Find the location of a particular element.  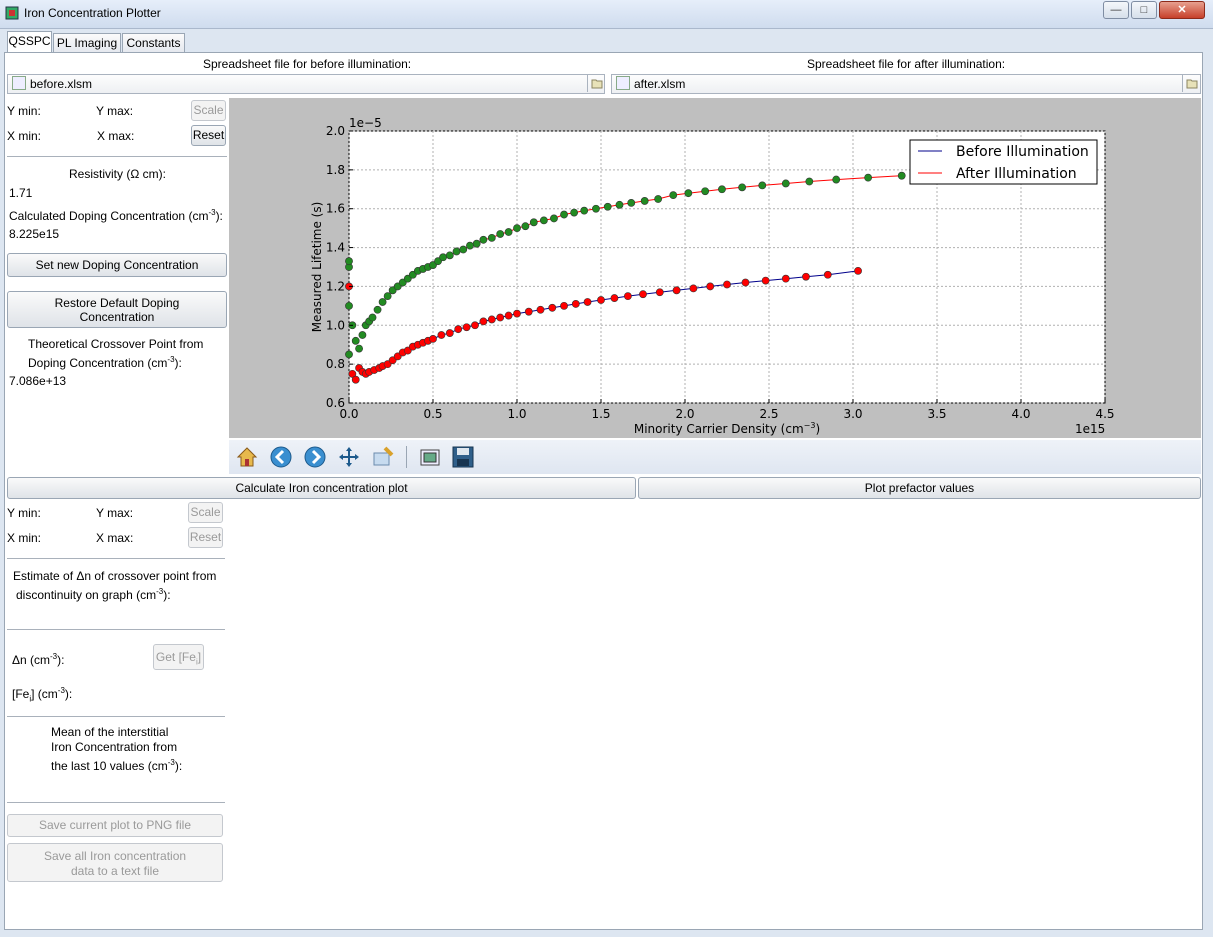

after-browse-button is located at coordinates (1191, 83).